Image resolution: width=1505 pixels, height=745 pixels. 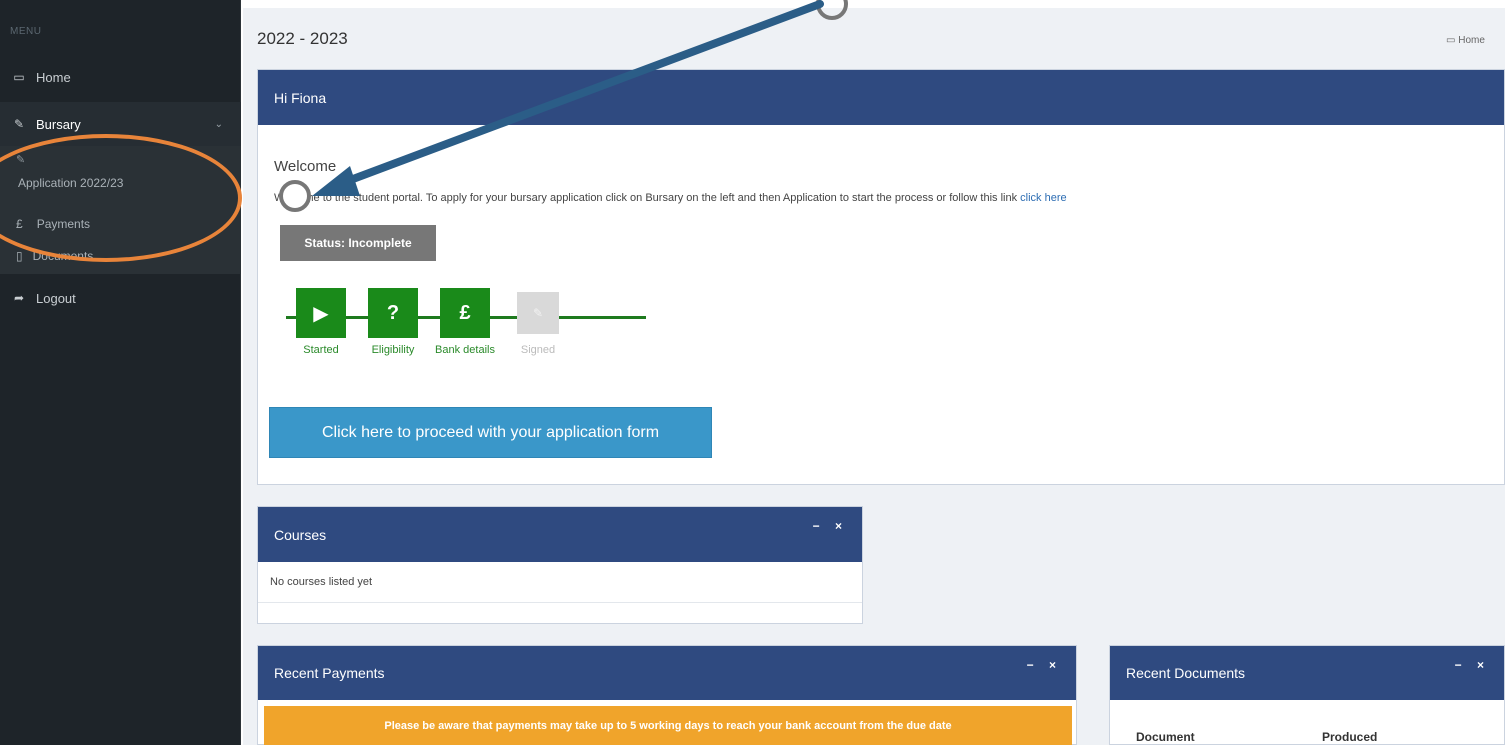 I want to click on annotation-arrow-head, so click(x=336, y=181).